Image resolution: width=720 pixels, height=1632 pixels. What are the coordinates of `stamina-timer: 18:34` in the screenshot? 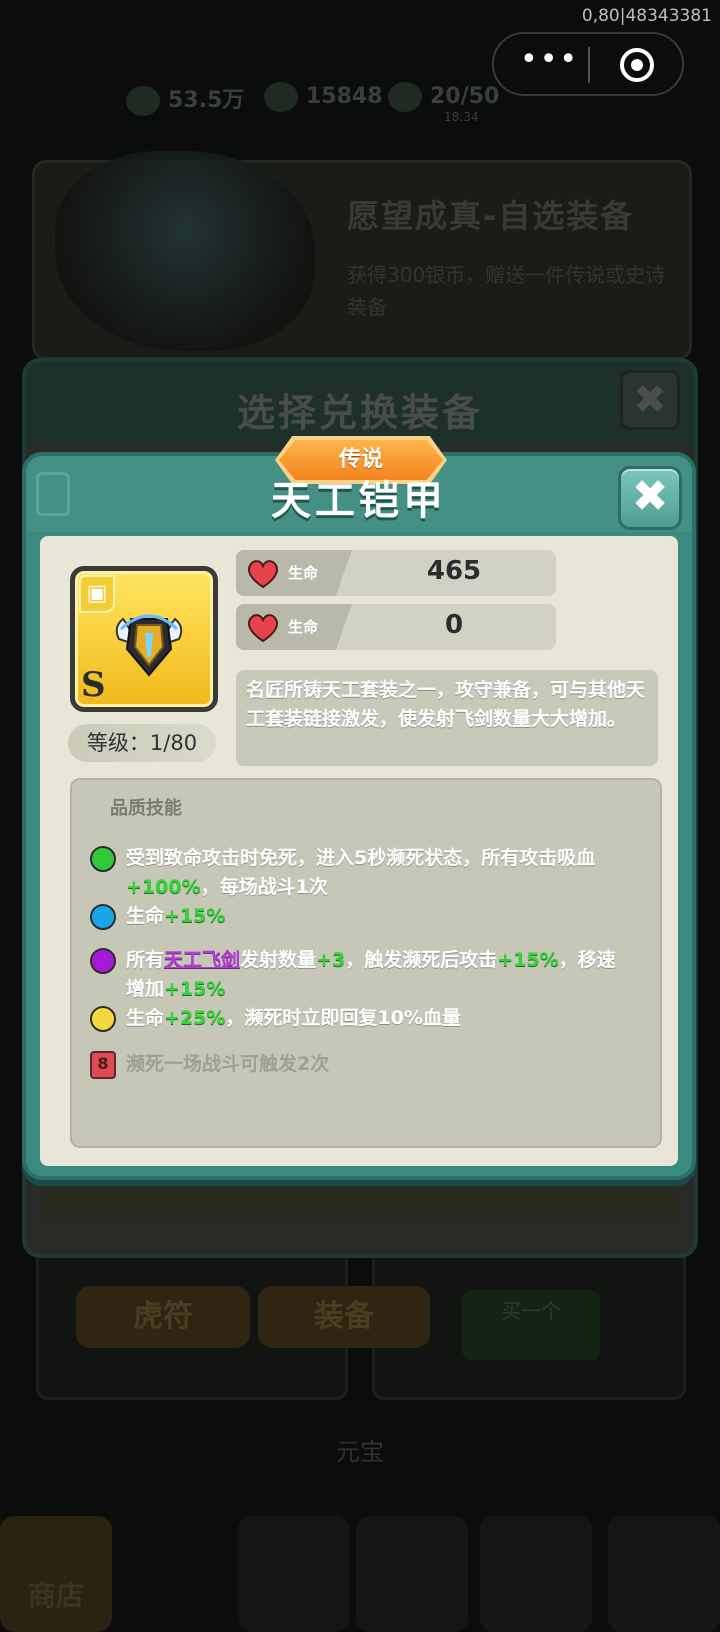 It's located at (461, 117).